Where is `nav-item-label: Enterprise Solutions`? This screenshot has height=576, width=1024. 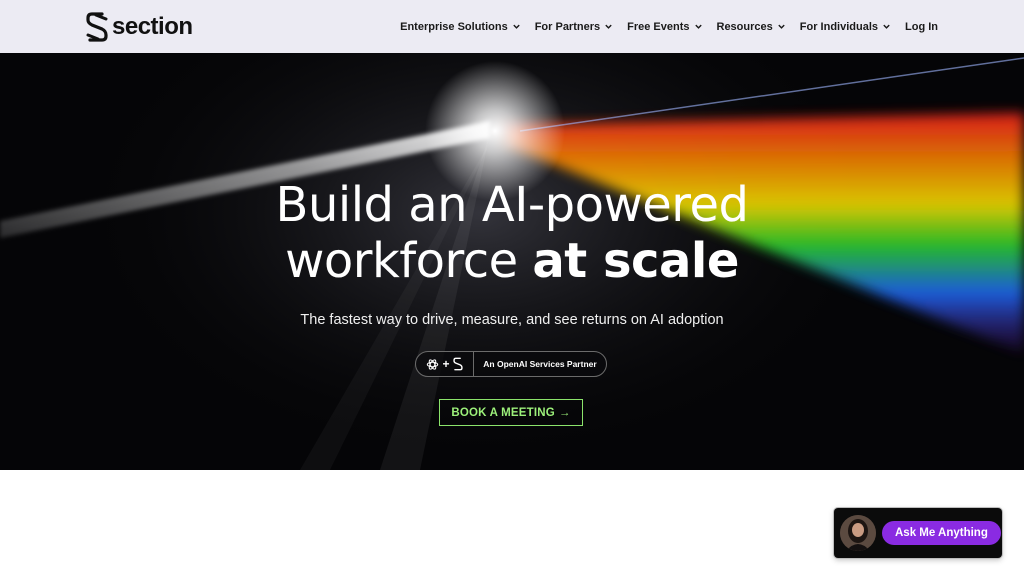 nav-item-label: Enterprise Solutions is located at coordinates (454, 26).